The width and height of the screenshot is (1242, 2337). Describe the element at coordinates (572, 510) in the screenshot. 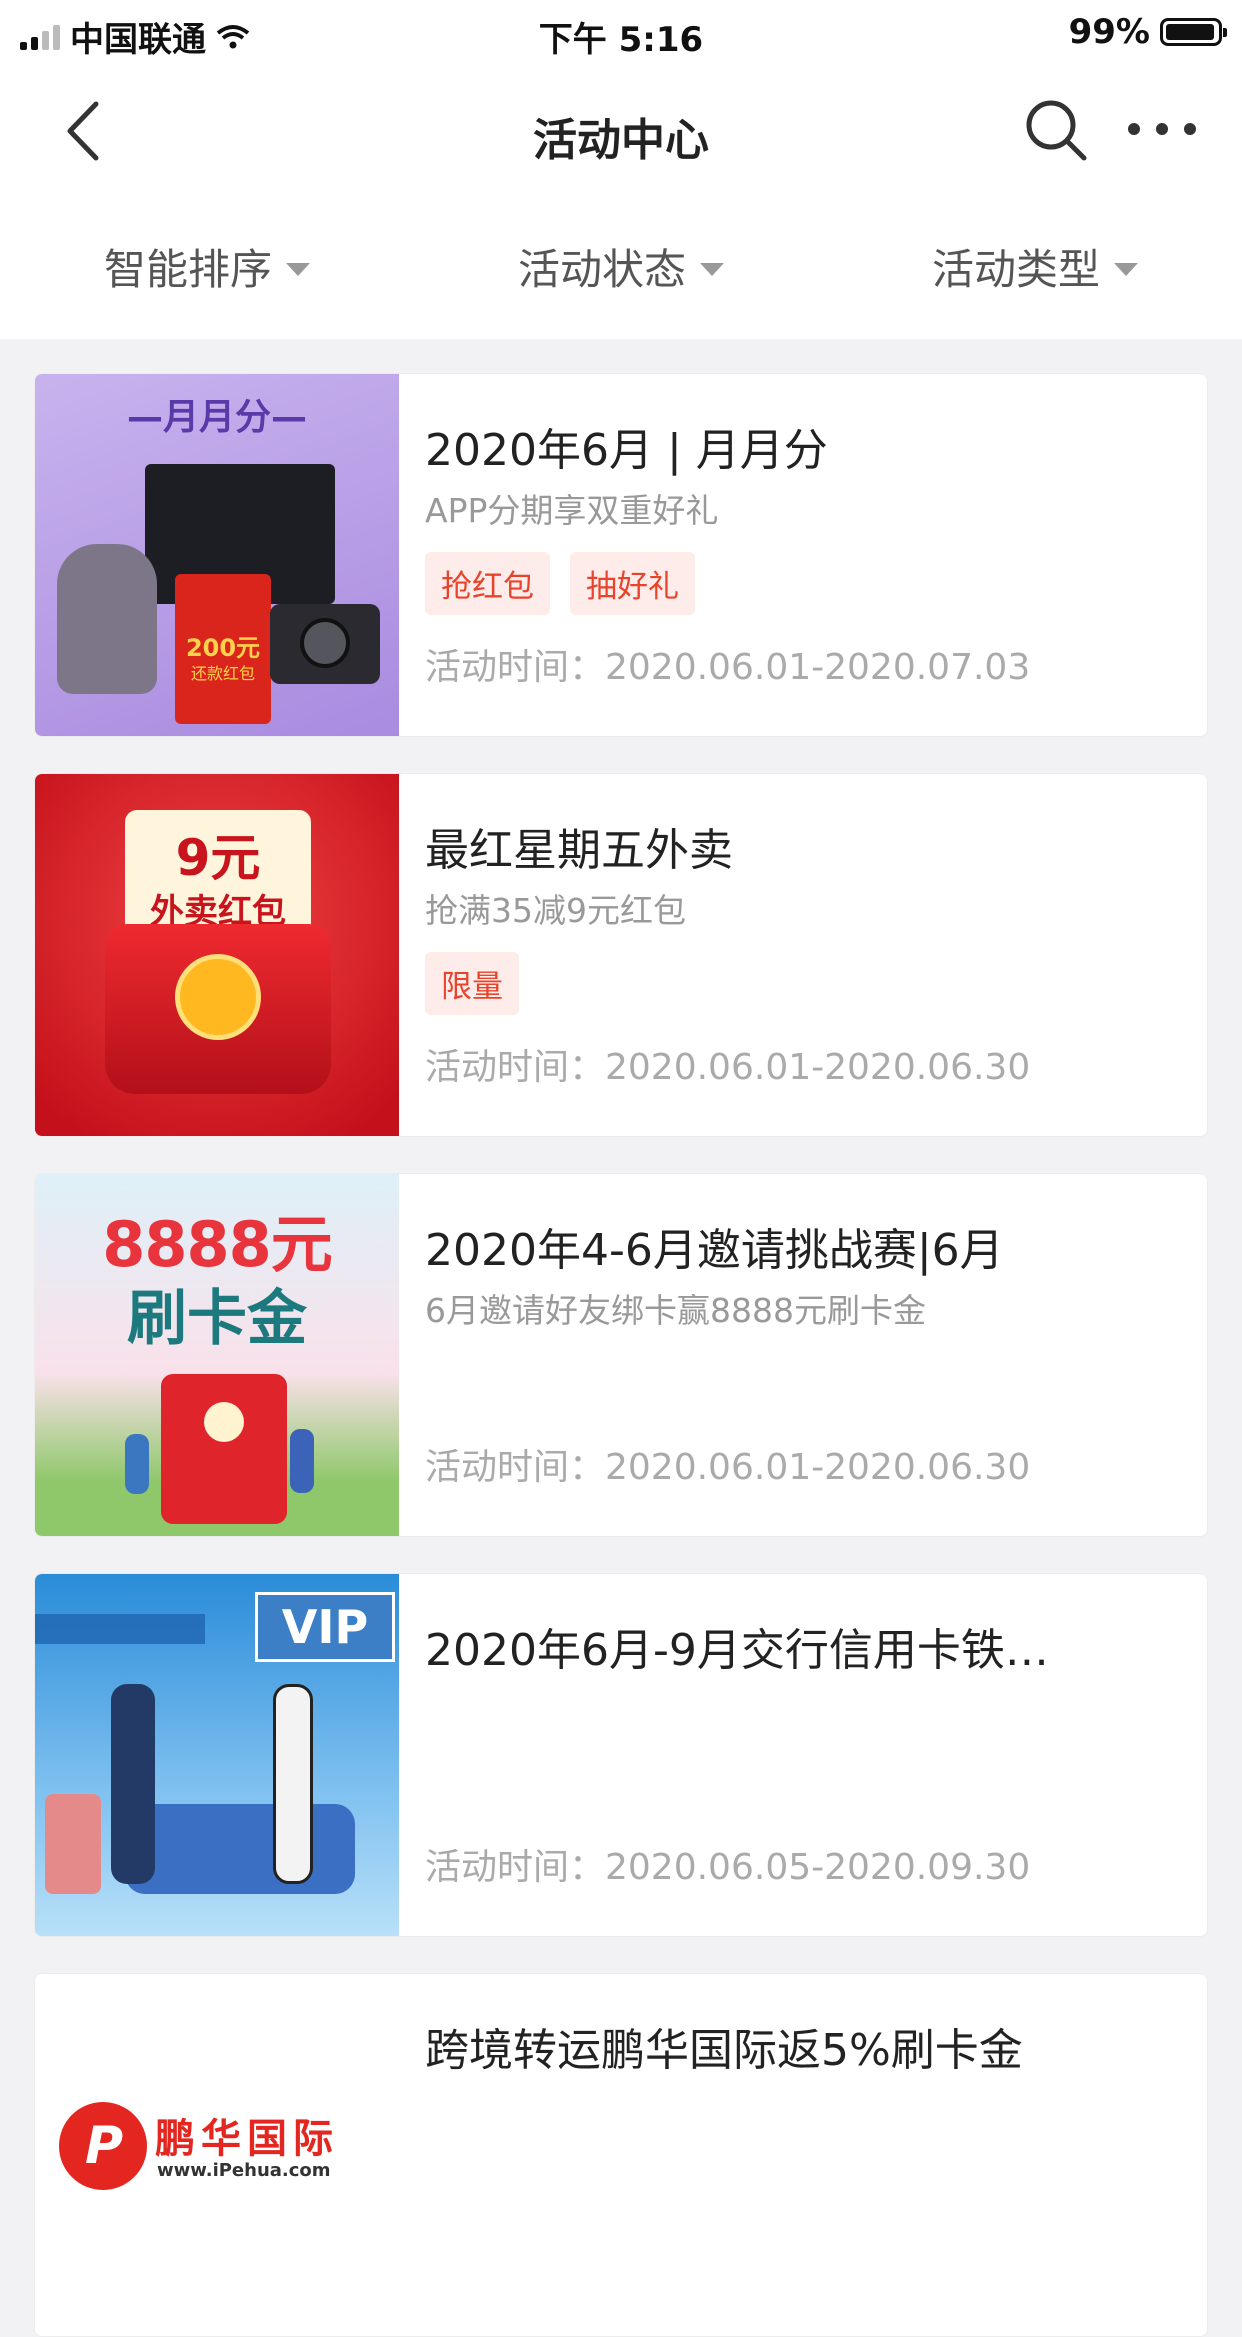

I see `activity-subtitle: APP分期享双重好礼` at that location.